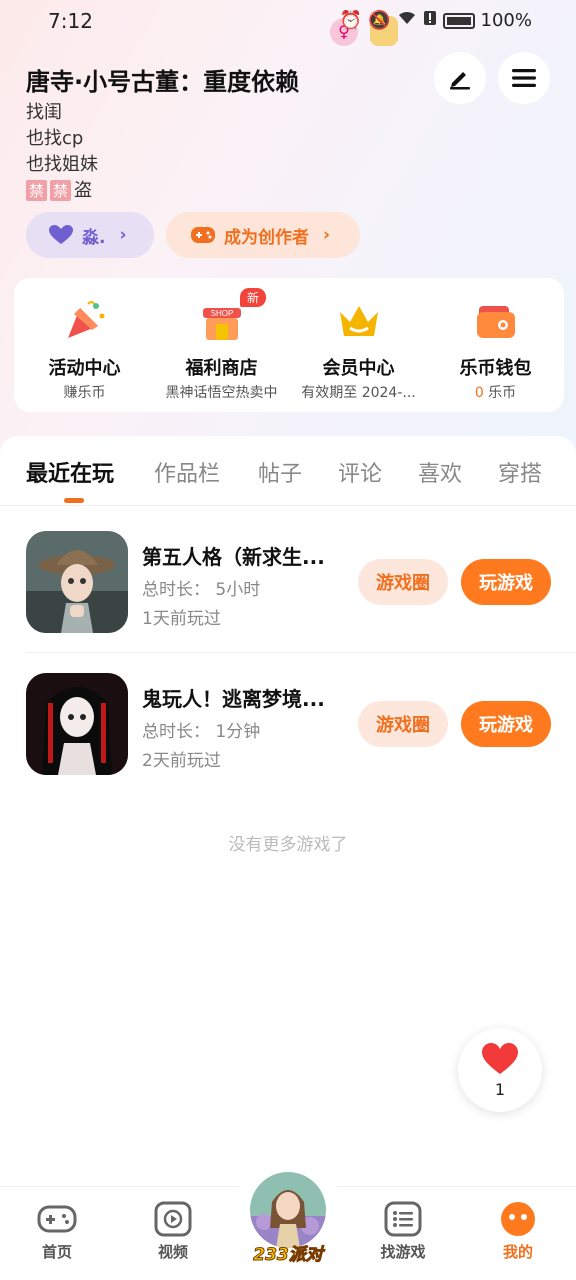 Image resolution: width=576 pixels, height=1280 pixels. I want to click on sim-alert-icon, so click(430, 20).